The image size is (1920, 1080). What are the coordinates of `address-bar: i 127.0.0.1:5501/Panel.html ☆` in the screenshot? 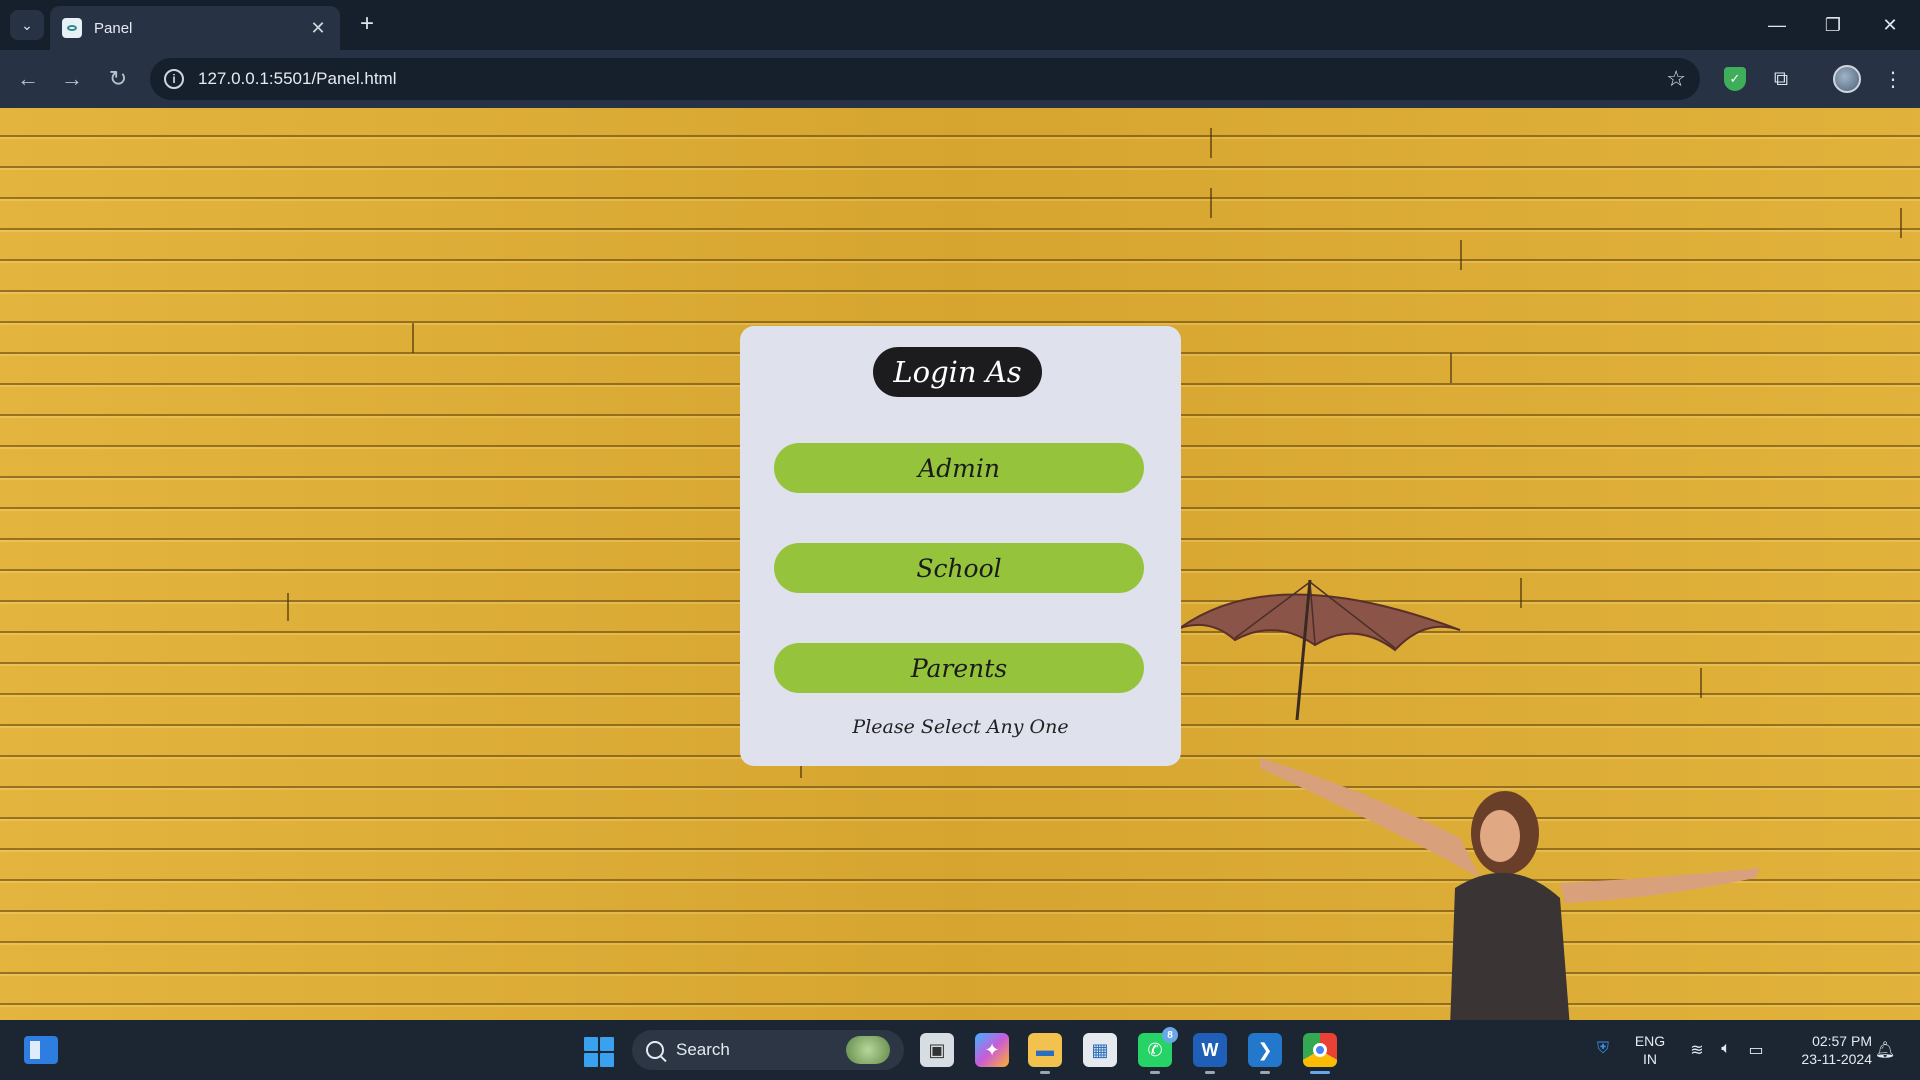 It's located at (925, 79).